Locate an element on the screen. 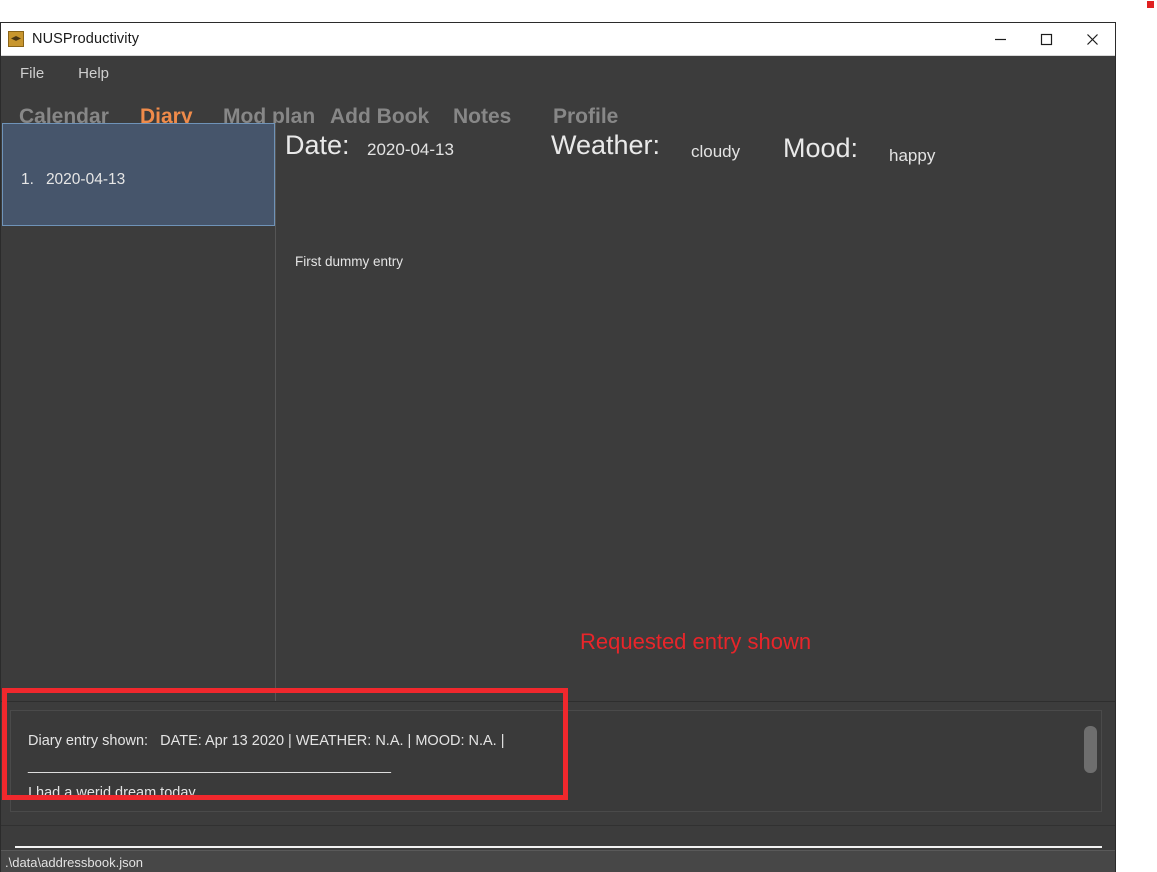 The width and height of the screenshot is (1157, 872). command-box-panel is located at coordinates (558, 837).